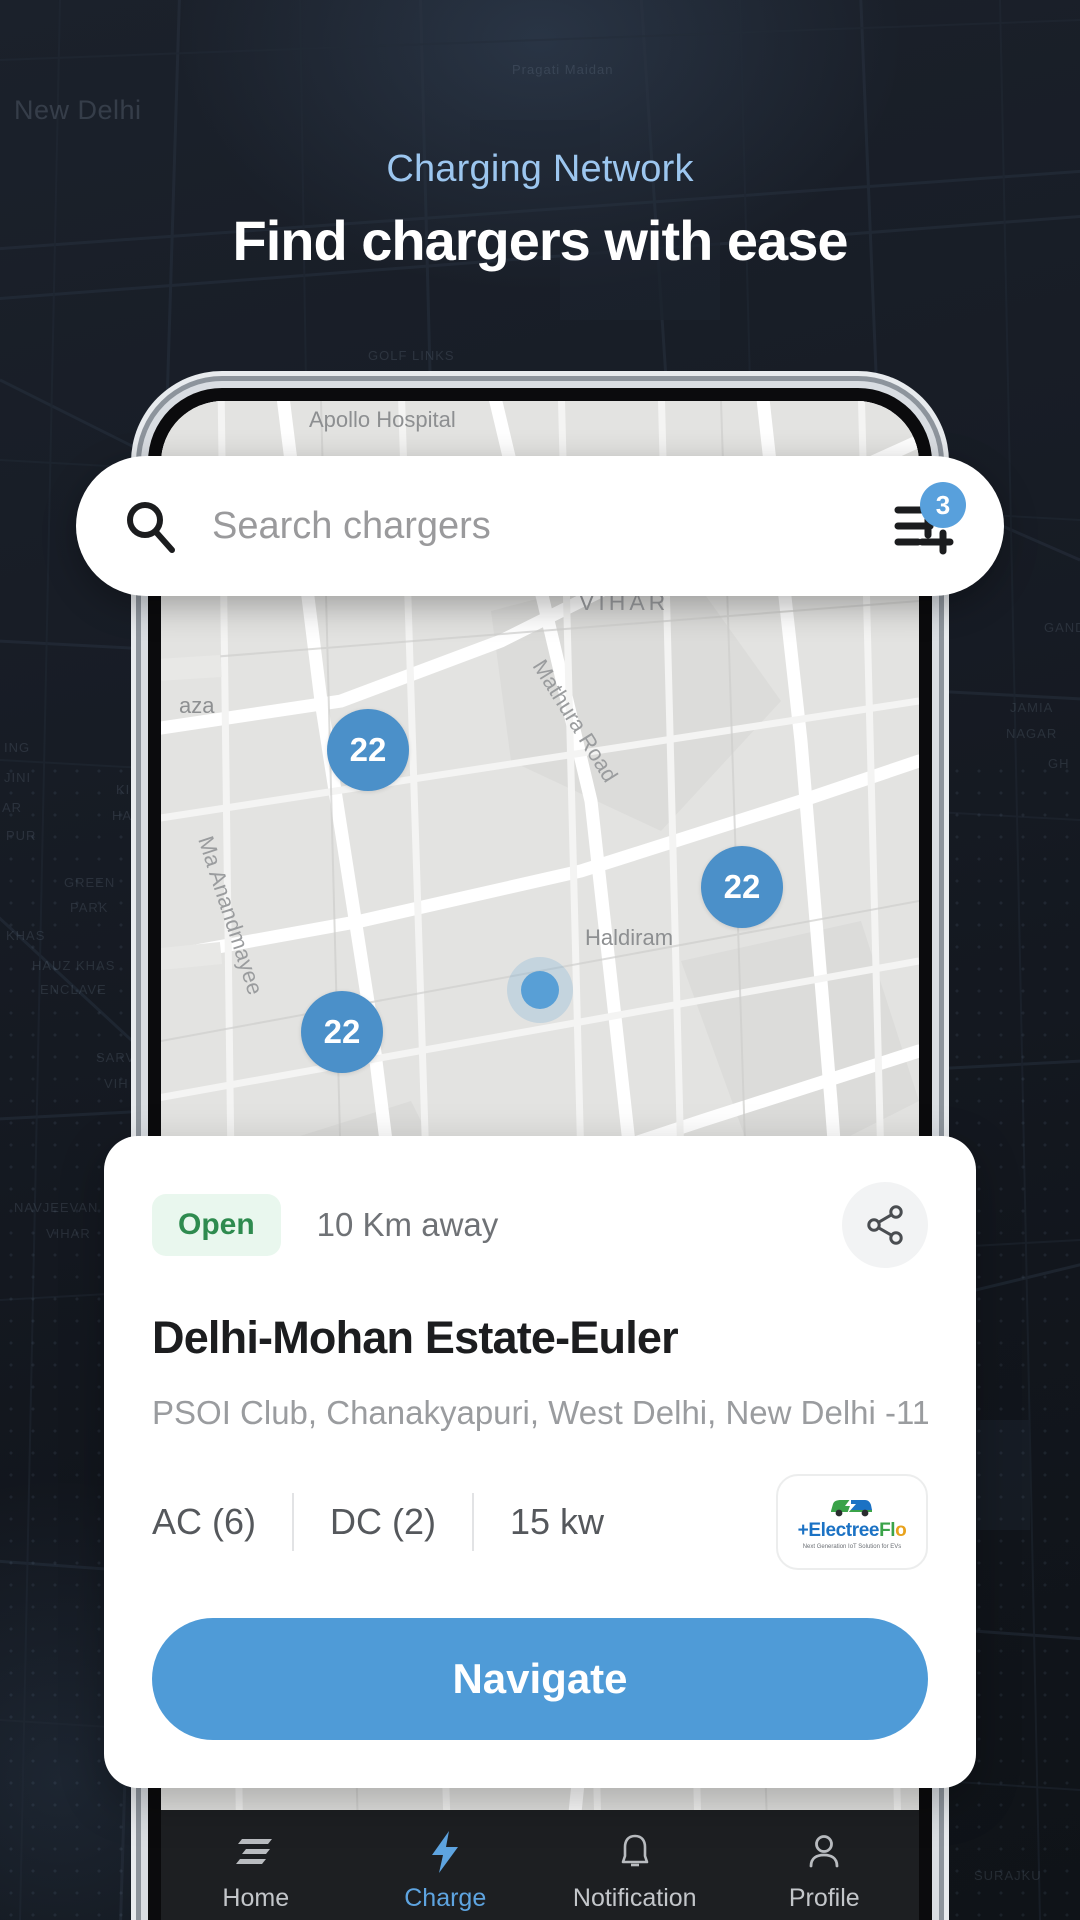 Image resolution: width=1080 pixels, height=1920 pixels. Describe the element at coordinates (89, 907) in the screenshot. I see `background-map-label: PARK` at that location.